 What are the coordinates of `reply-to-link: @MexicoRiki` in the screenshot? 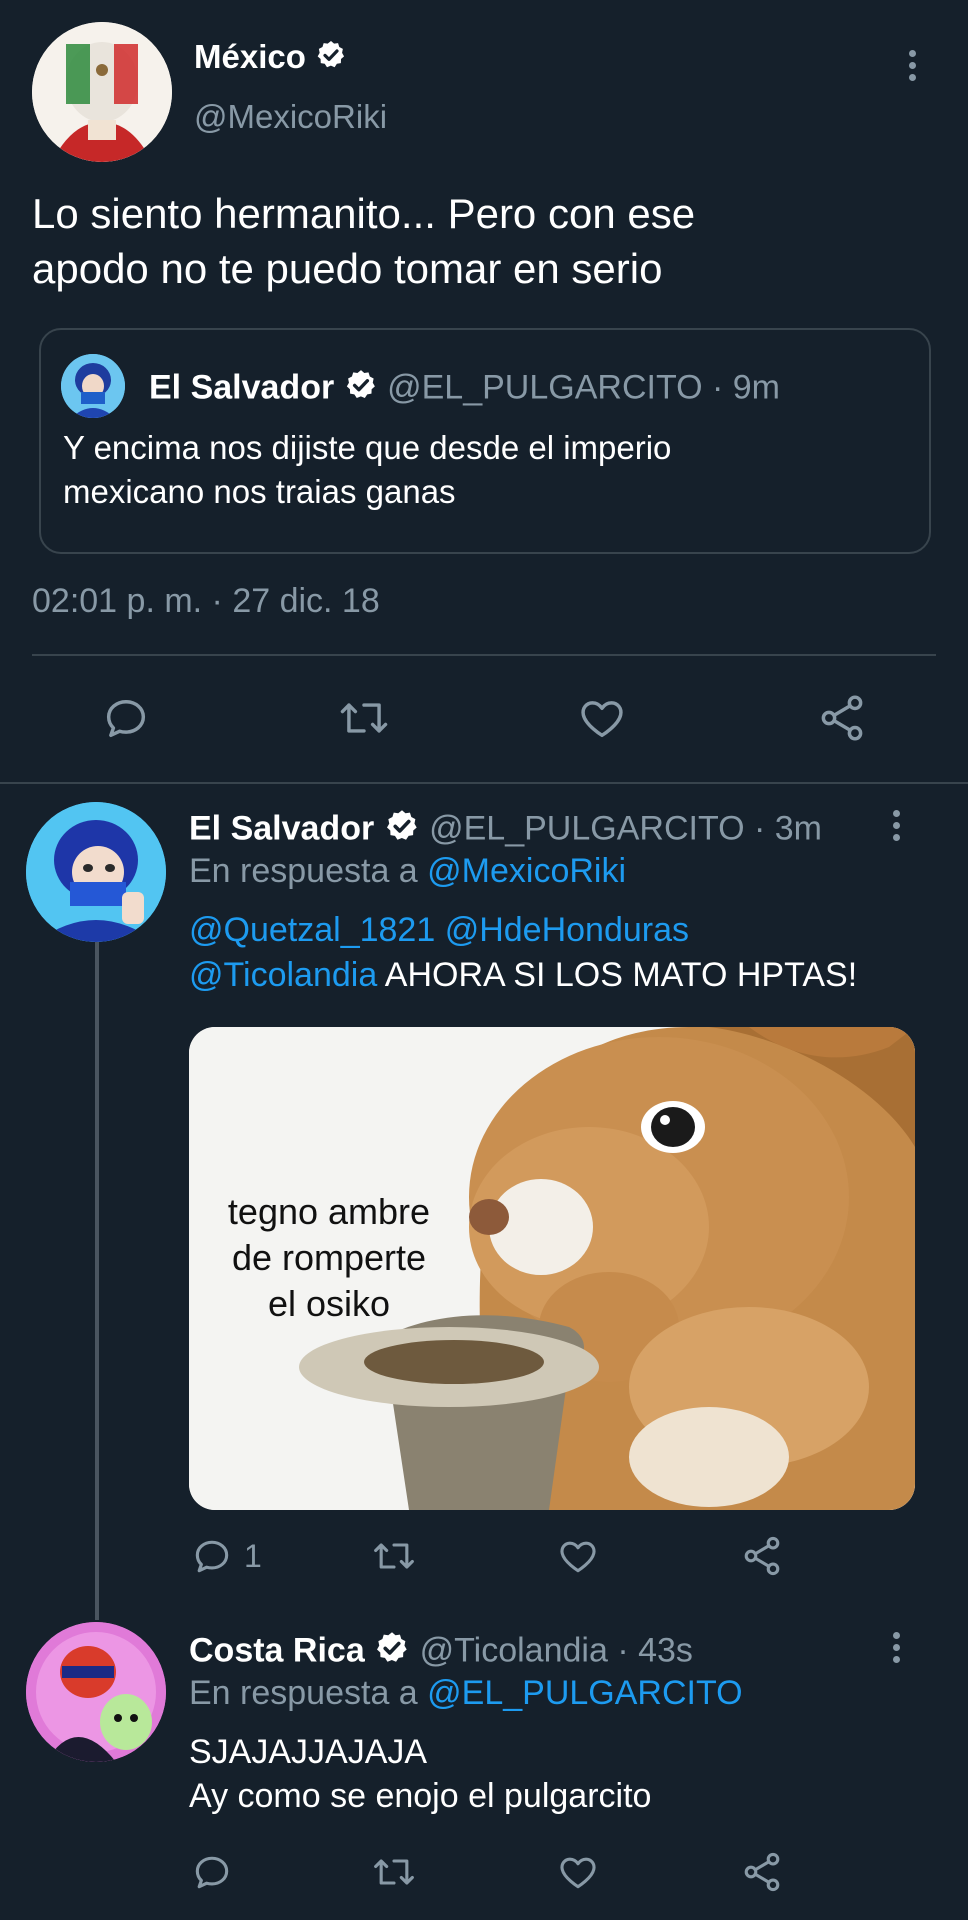 It's located at (526, 871).